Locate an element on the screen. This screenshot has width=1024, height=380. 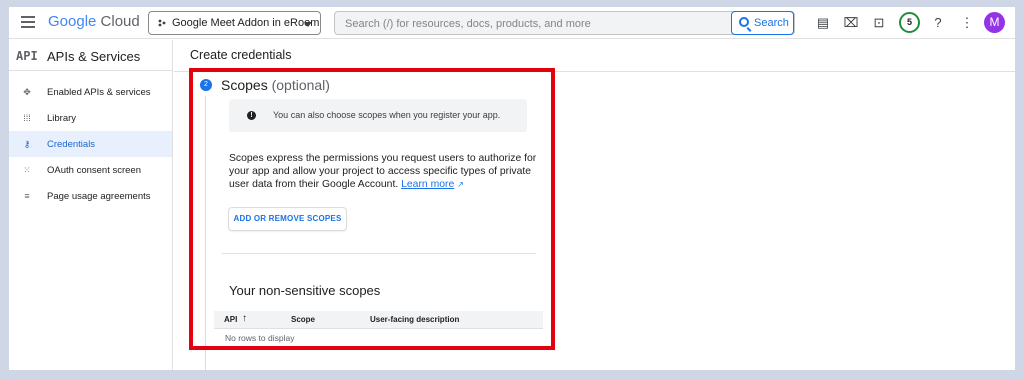
menu-icon is located at coordinates (28, 22).